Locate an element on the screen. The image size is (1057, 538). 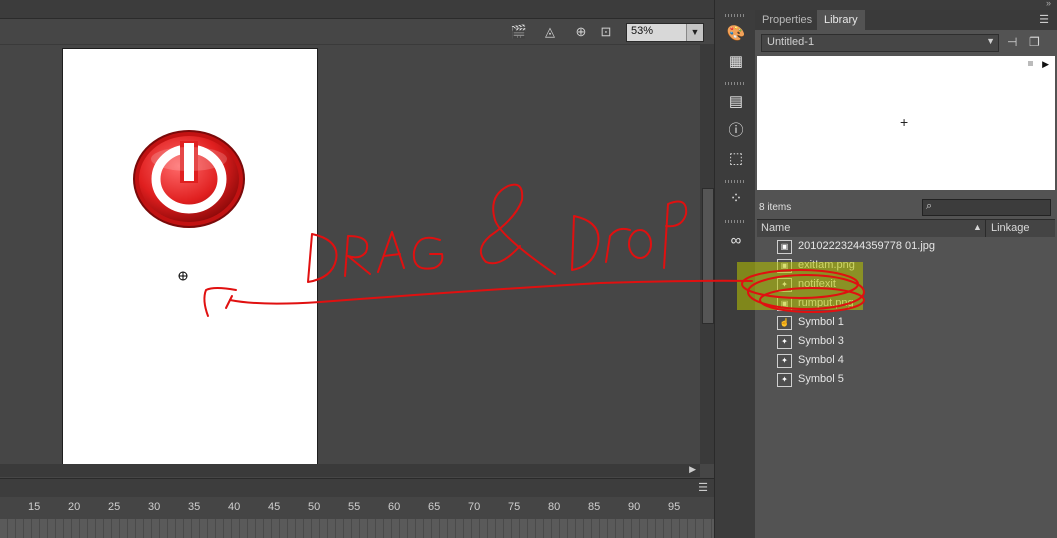
column-divider is located at coordinates (985, 228).